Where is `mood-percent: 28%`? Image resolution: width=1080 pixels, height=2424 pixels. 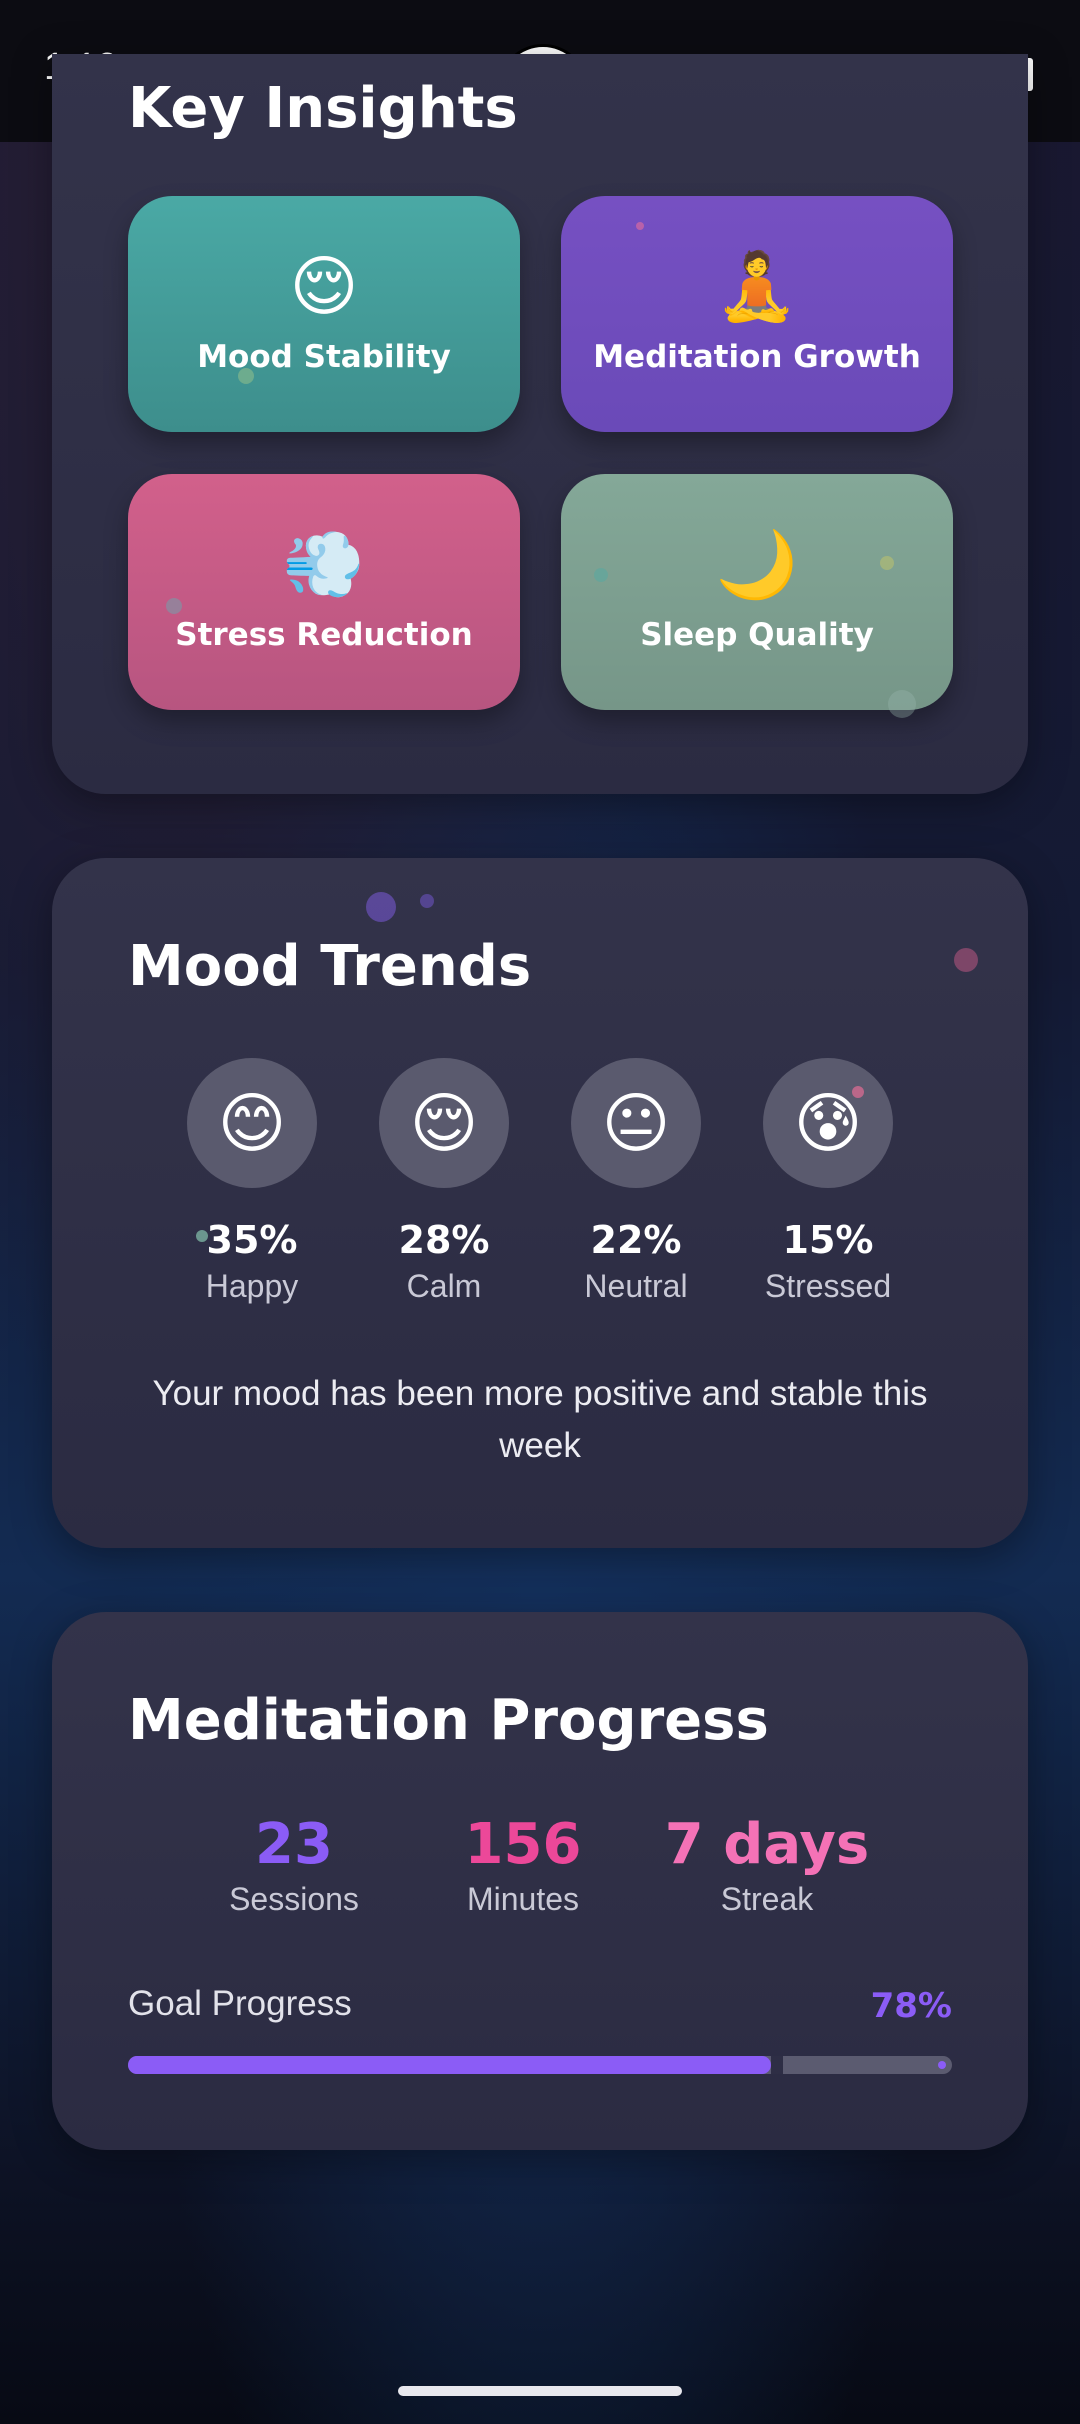 mood-percent: 28% is located at coordinates (444, 1240).